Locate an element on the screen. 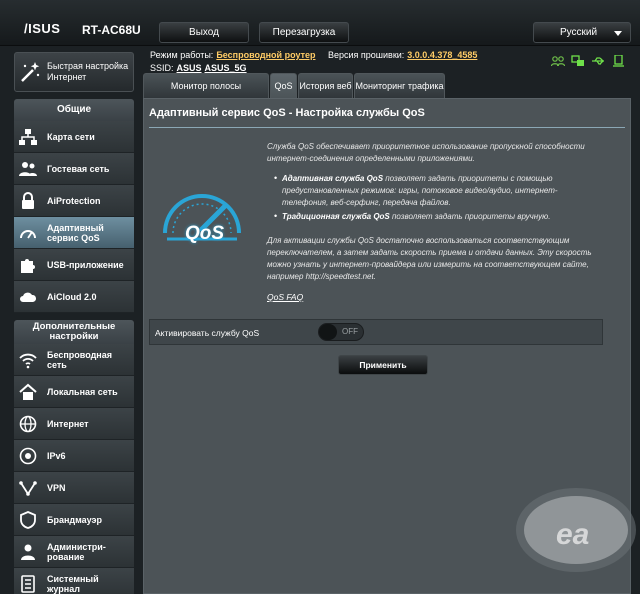  qos-logo: QoS is located at coordinates (202, 216).